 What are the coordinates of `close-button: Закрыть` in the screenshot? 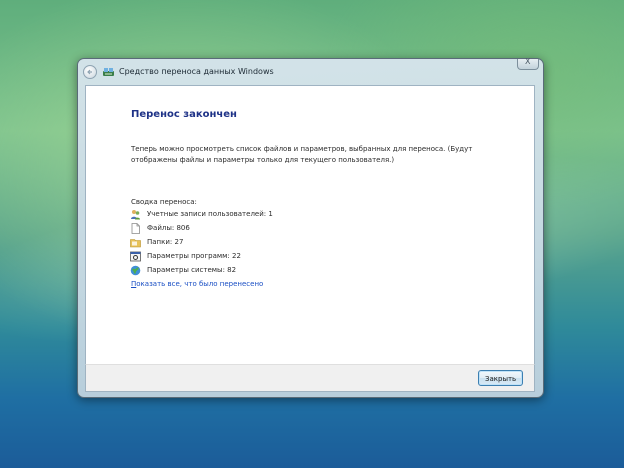 It's located at (500, 378).